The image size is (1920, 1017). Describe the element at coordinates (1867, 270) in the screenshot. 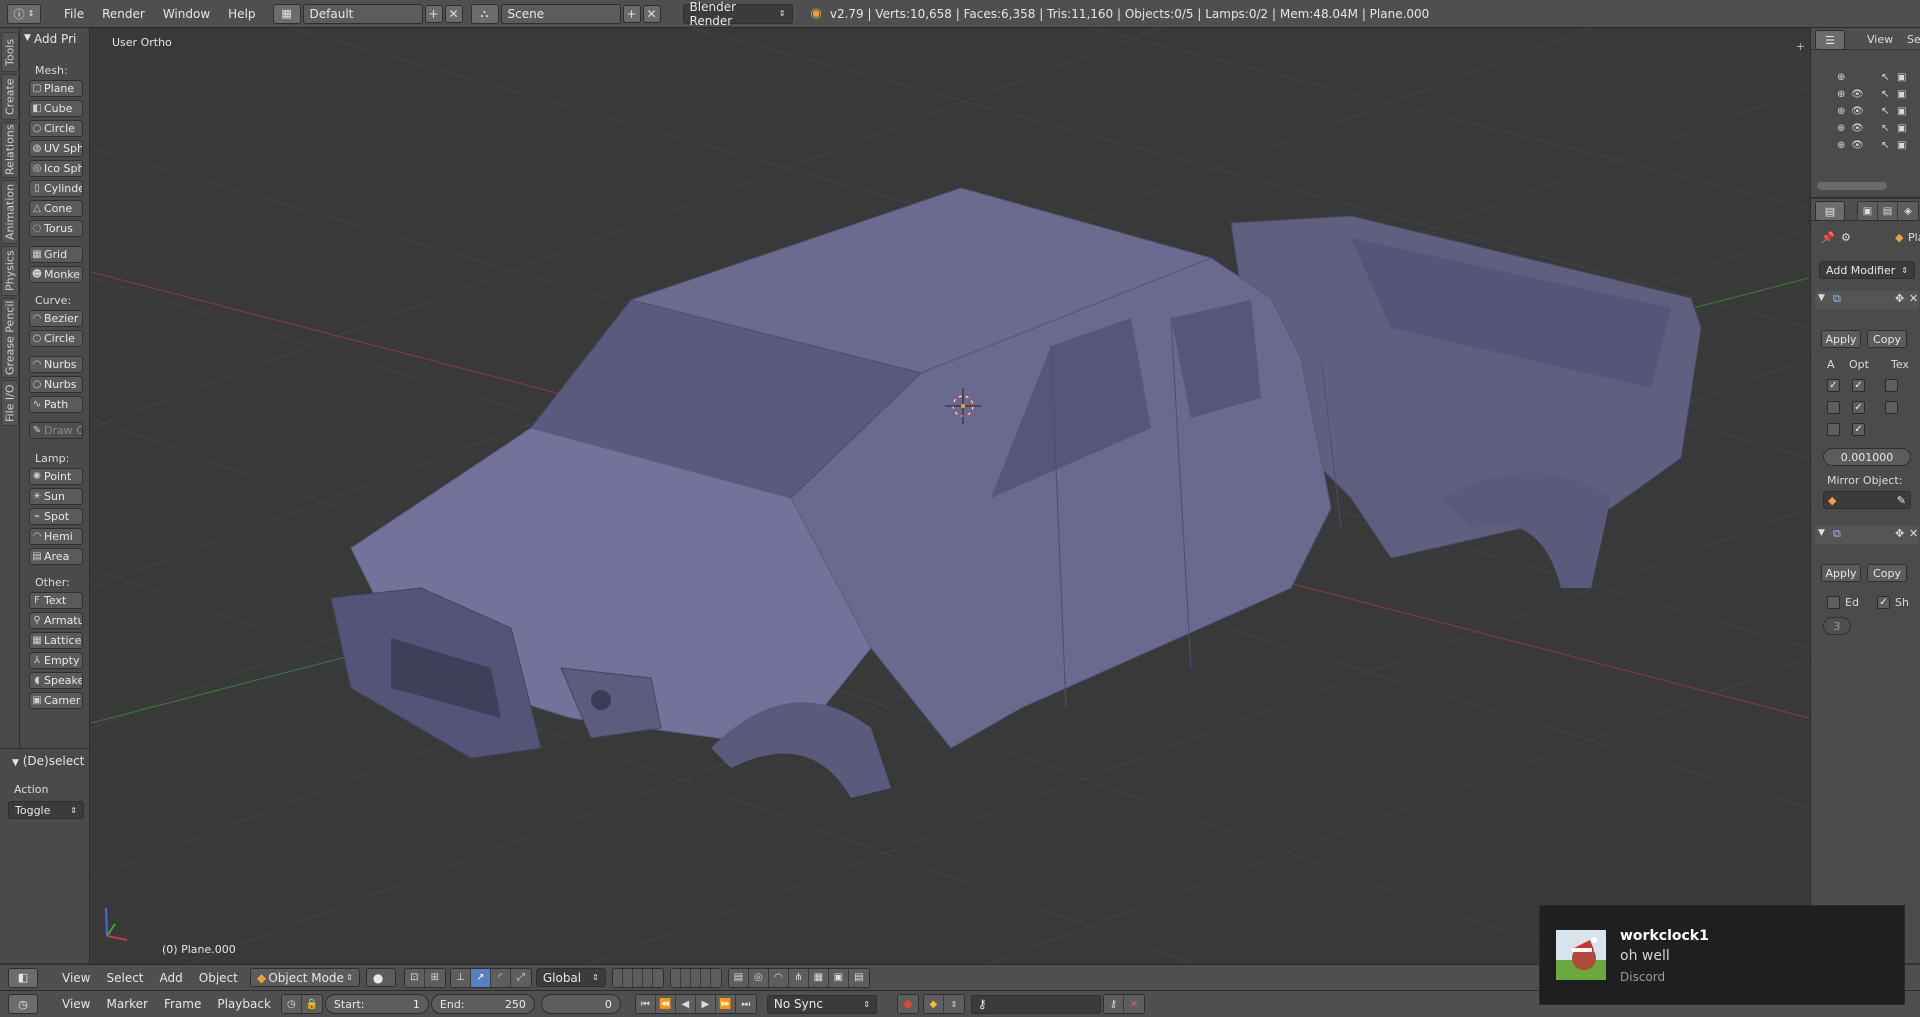

I see `add-modifier-dropdown: Add Modifier ⇕` at that location.